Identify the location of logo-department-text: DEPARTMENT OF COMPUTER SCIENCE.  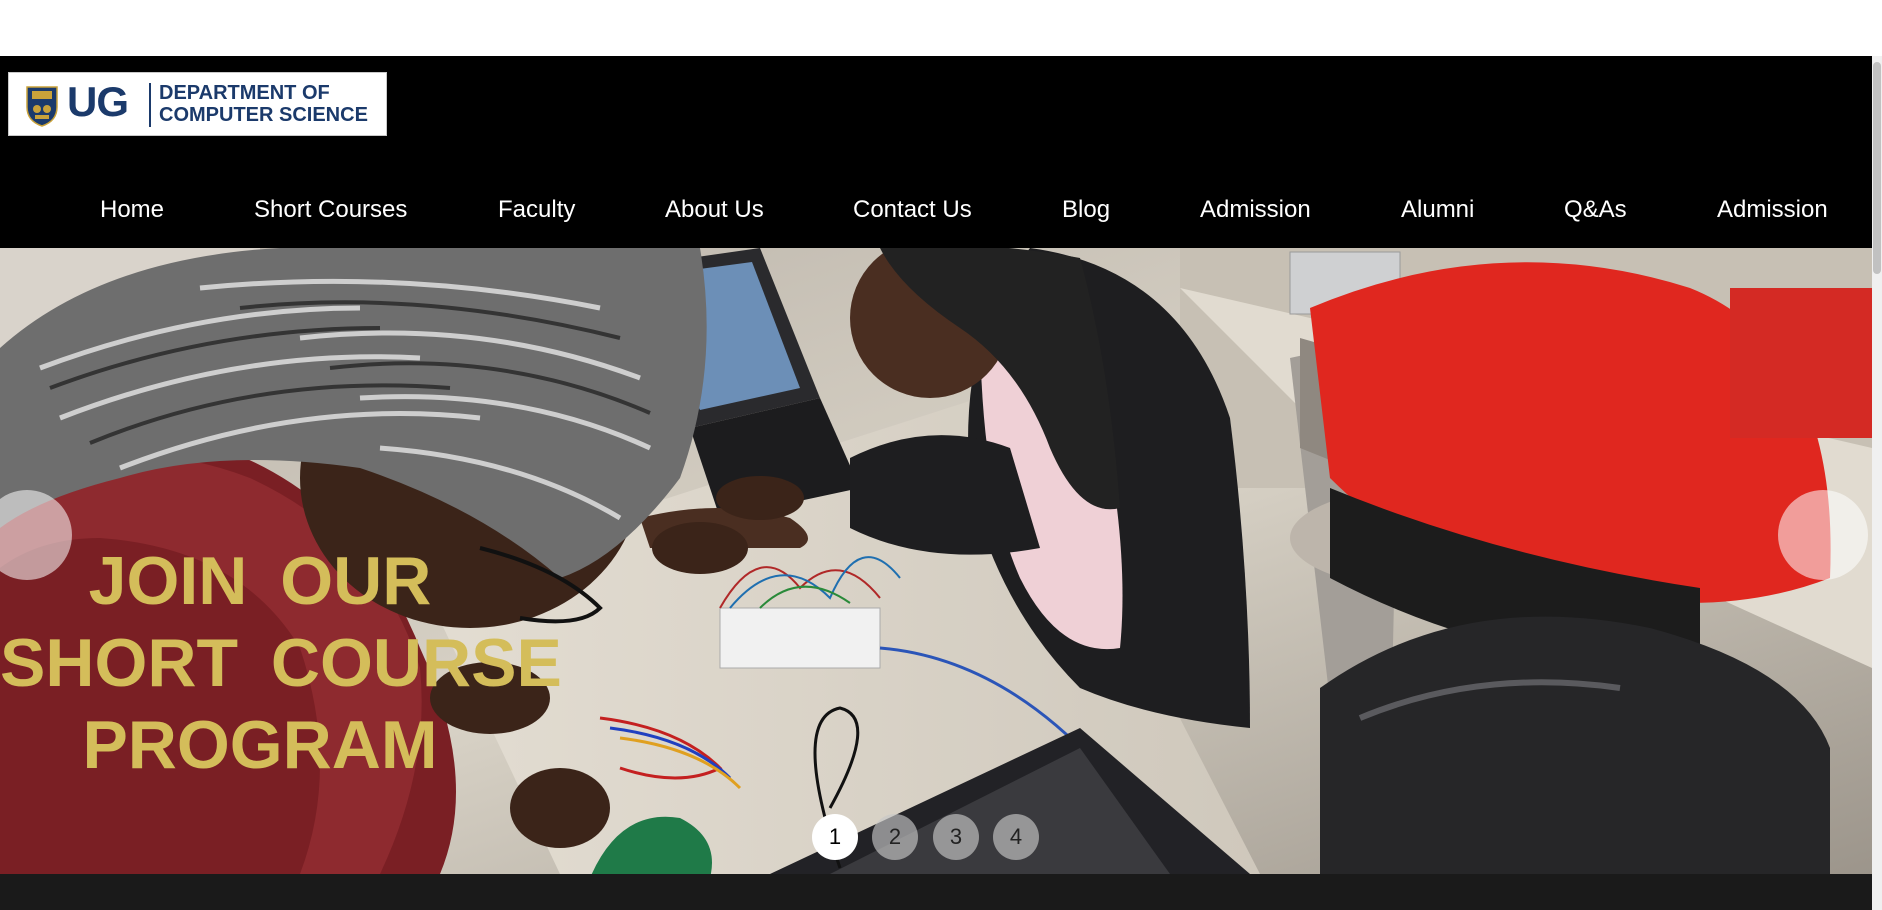
(263, 104).